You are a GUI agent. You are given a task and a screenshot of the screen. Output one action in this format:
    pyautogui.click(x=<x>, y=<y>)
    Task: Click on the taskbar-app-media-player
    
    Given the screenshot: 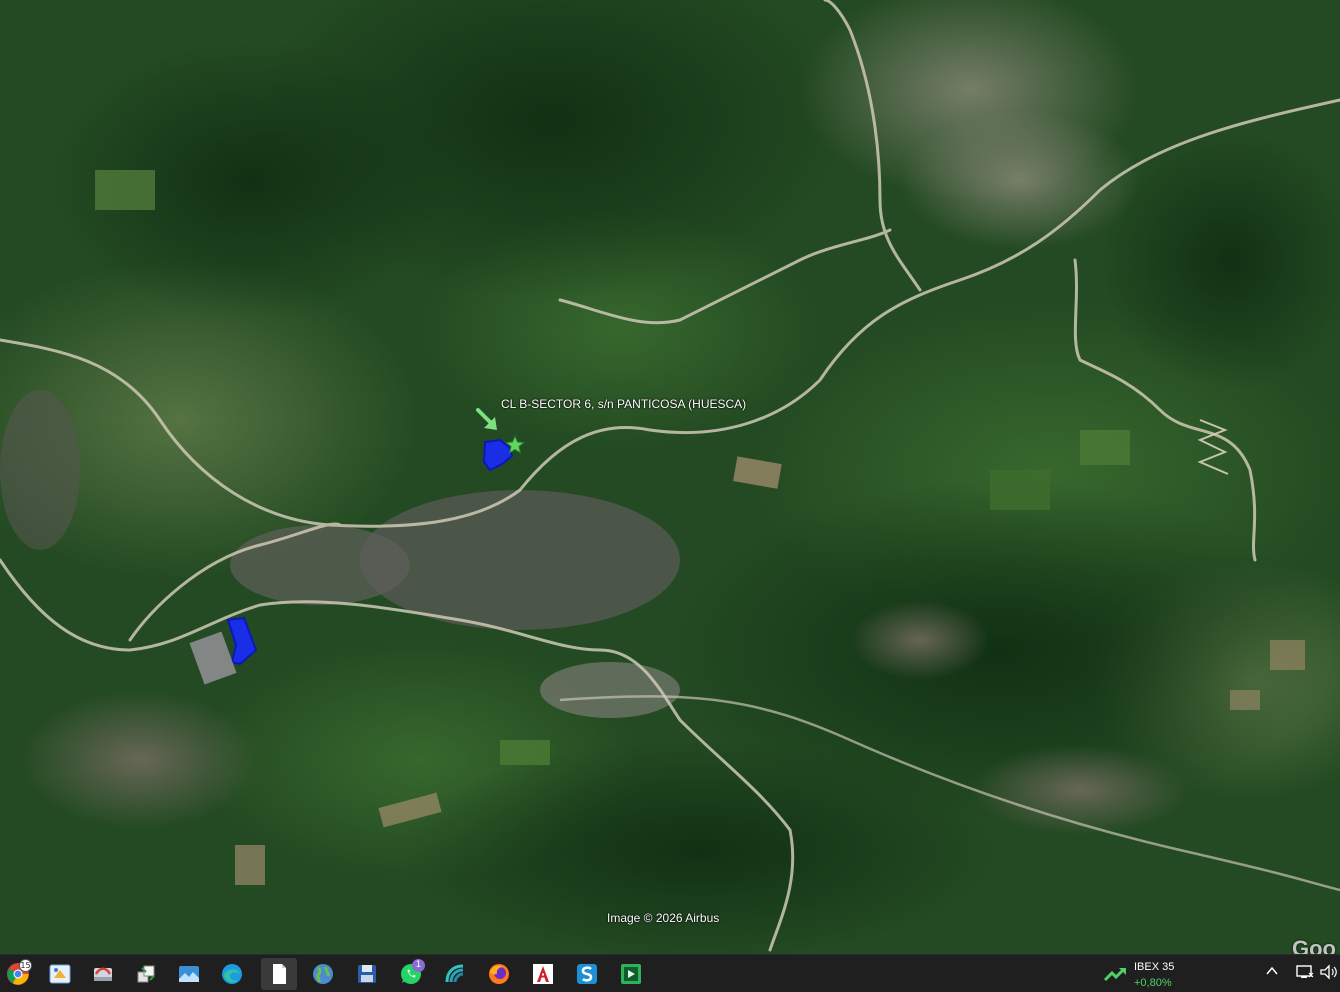 What is the action you would take?
    pyautogui.click(x=631, y=974)
    